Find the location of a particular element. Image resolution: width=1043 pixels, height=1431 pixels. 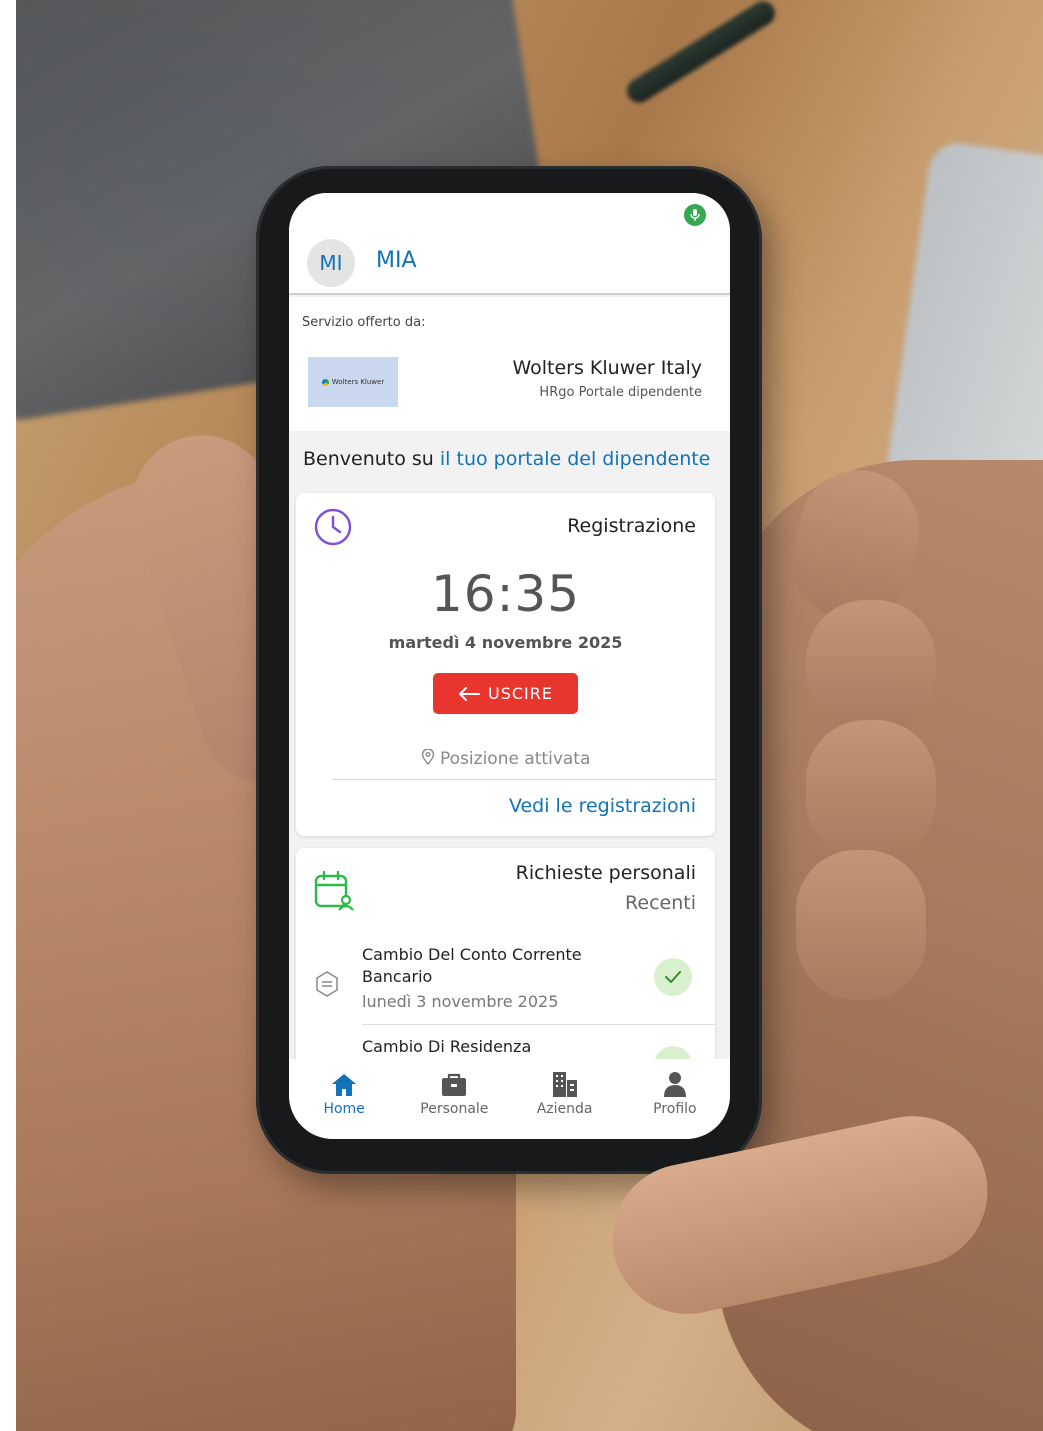

request-date: lunedì 3 novembre 2025 is located at coordinates (460, 1001).